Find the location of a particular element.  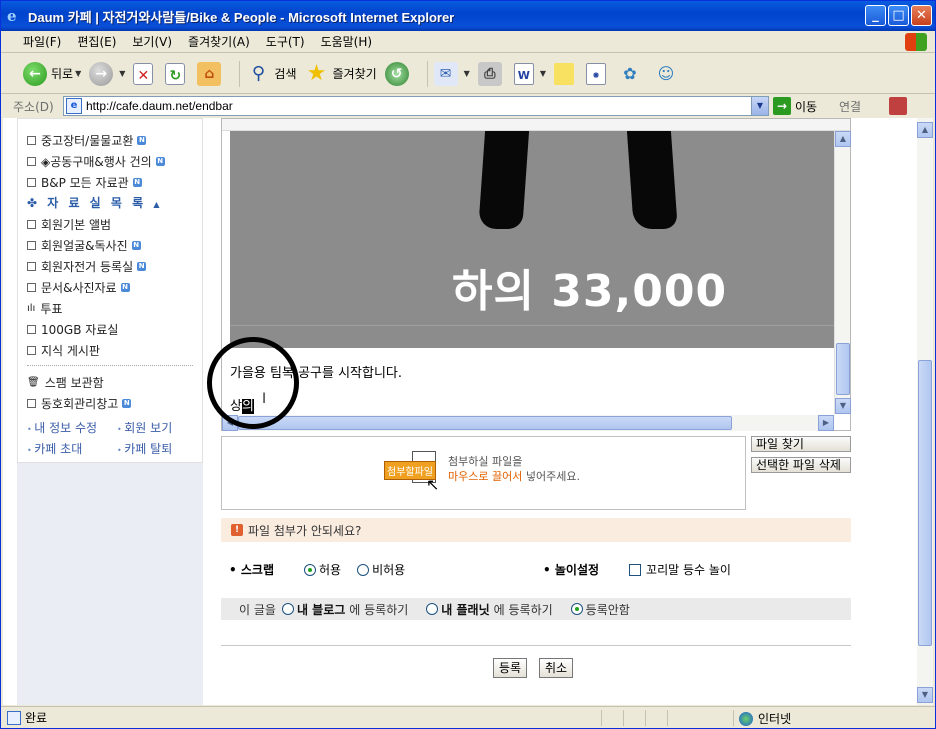

sidebar-item-groupbuy: ◈공동구매&행사 건의 N is located at coordinates (96, 161).